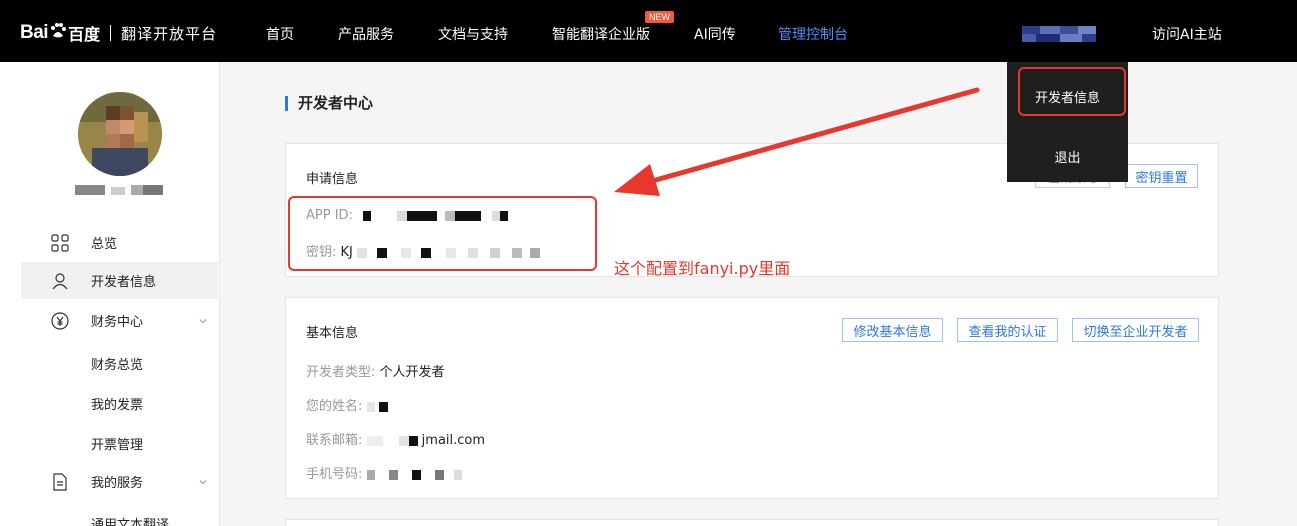 The width and height of the screenshot is (1297, 526). Describe the element at coordinates (1187, 34) in the screenshot. I see `nav-ai-main-site: 访问AI主站` at that location.